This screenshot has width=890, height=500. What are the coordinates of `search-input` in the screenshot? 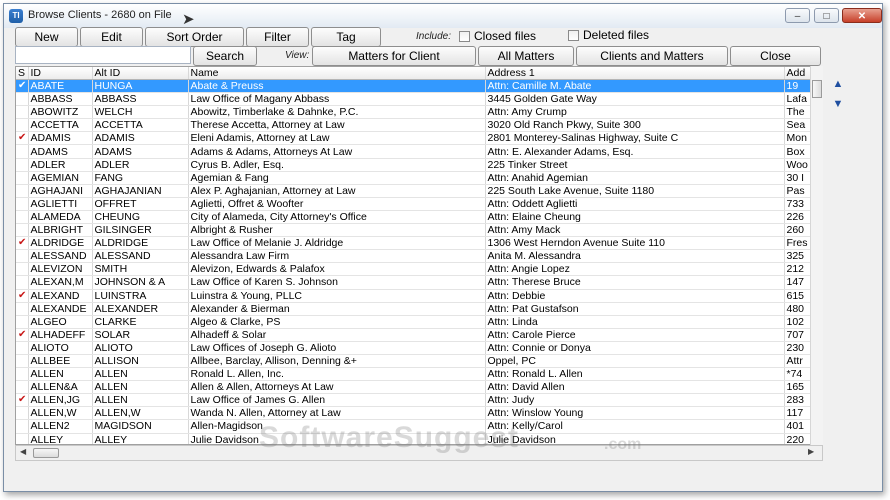 It's located at (103, 55).